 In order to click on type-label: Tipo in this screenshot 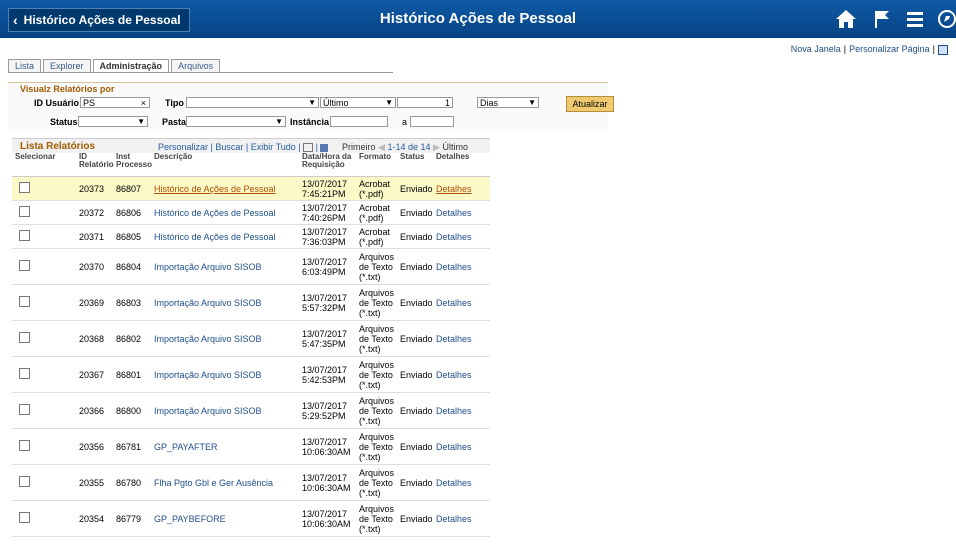, I will do `click(174, 103)`.